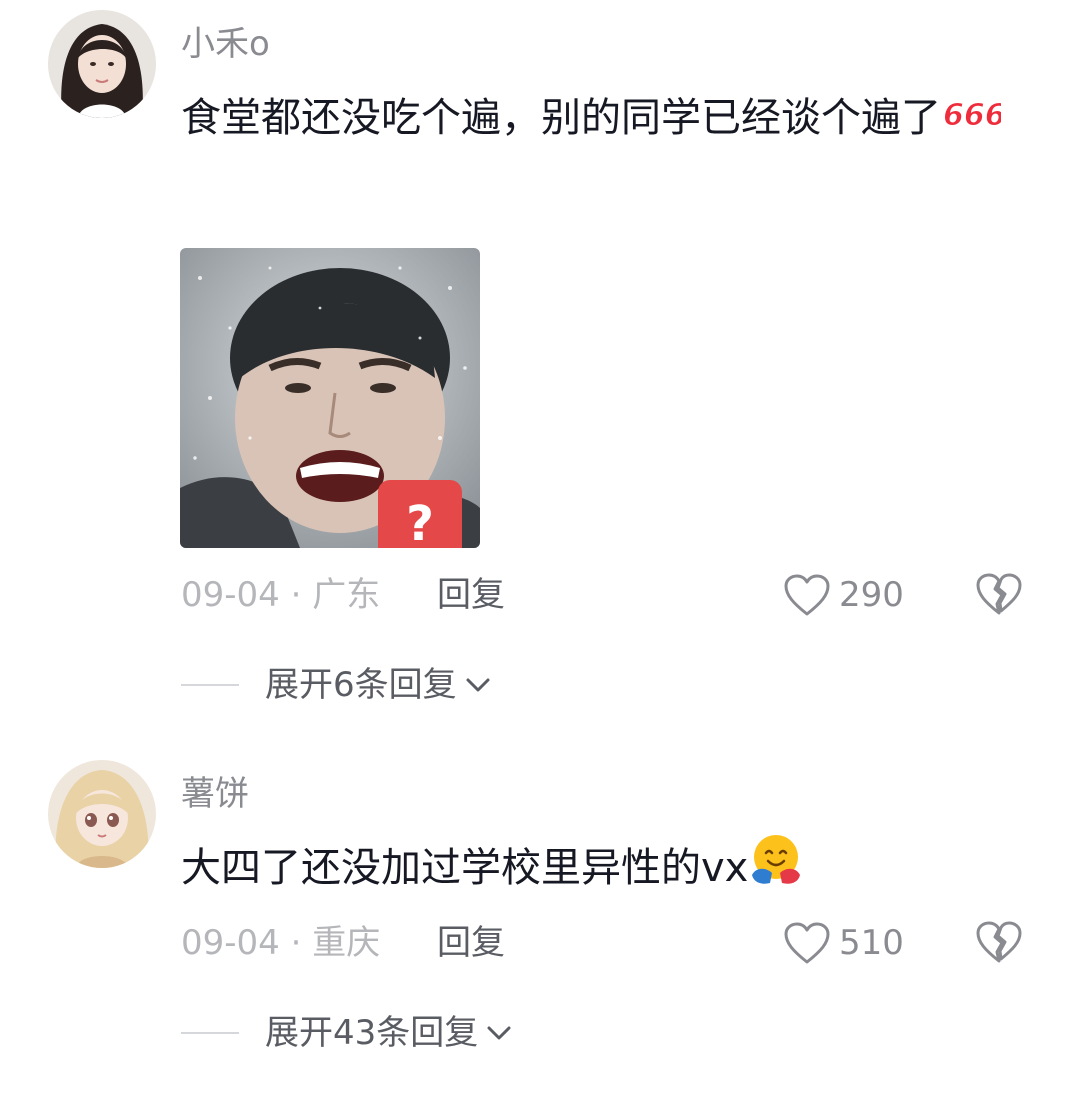 This screenshot has width=1080, height=1100. What do you see at coordinates (372, 1033) in the screenshot?
I see `expand-label: 展开43条回复` at bounding box center [372, 1033].